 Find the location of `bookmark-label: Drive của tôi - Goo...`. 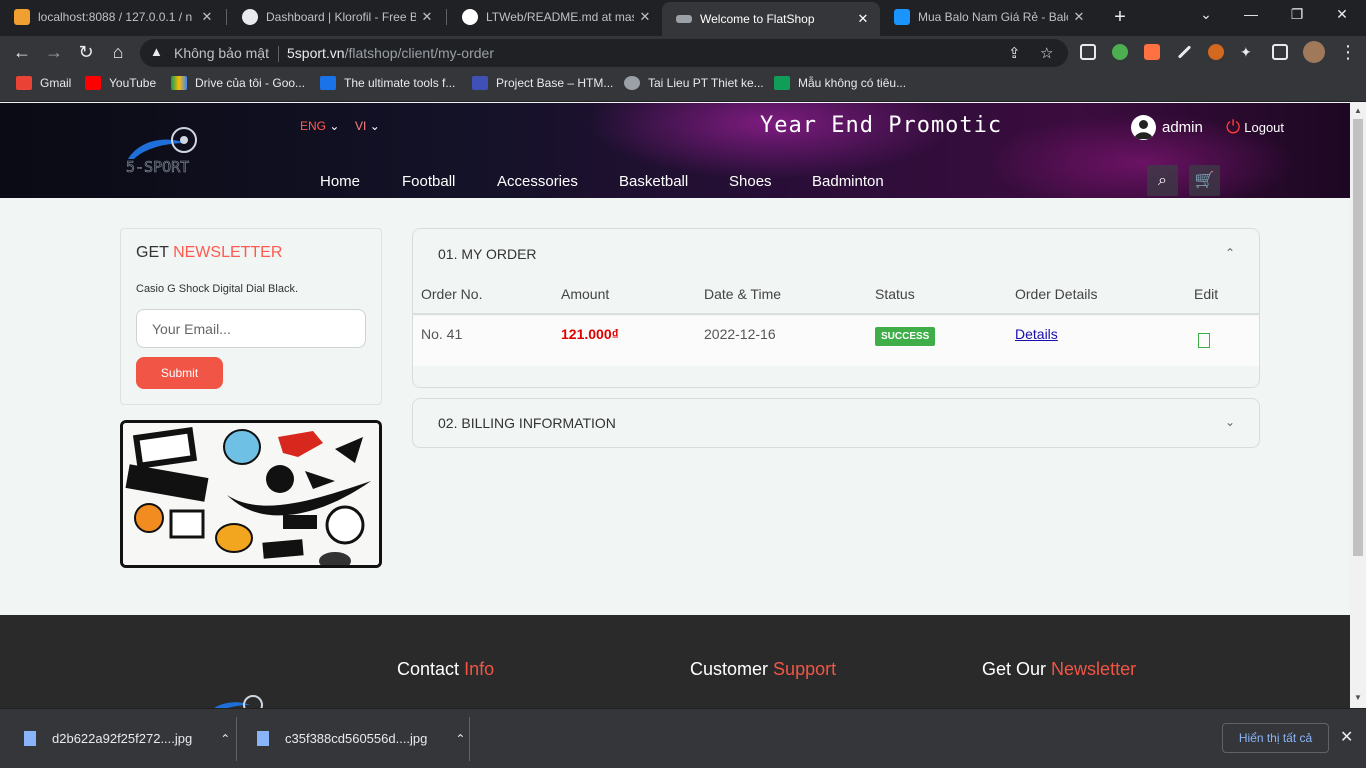

bookmark-label: Drive của tôi - Goo... is located at coordinates (250, 83).